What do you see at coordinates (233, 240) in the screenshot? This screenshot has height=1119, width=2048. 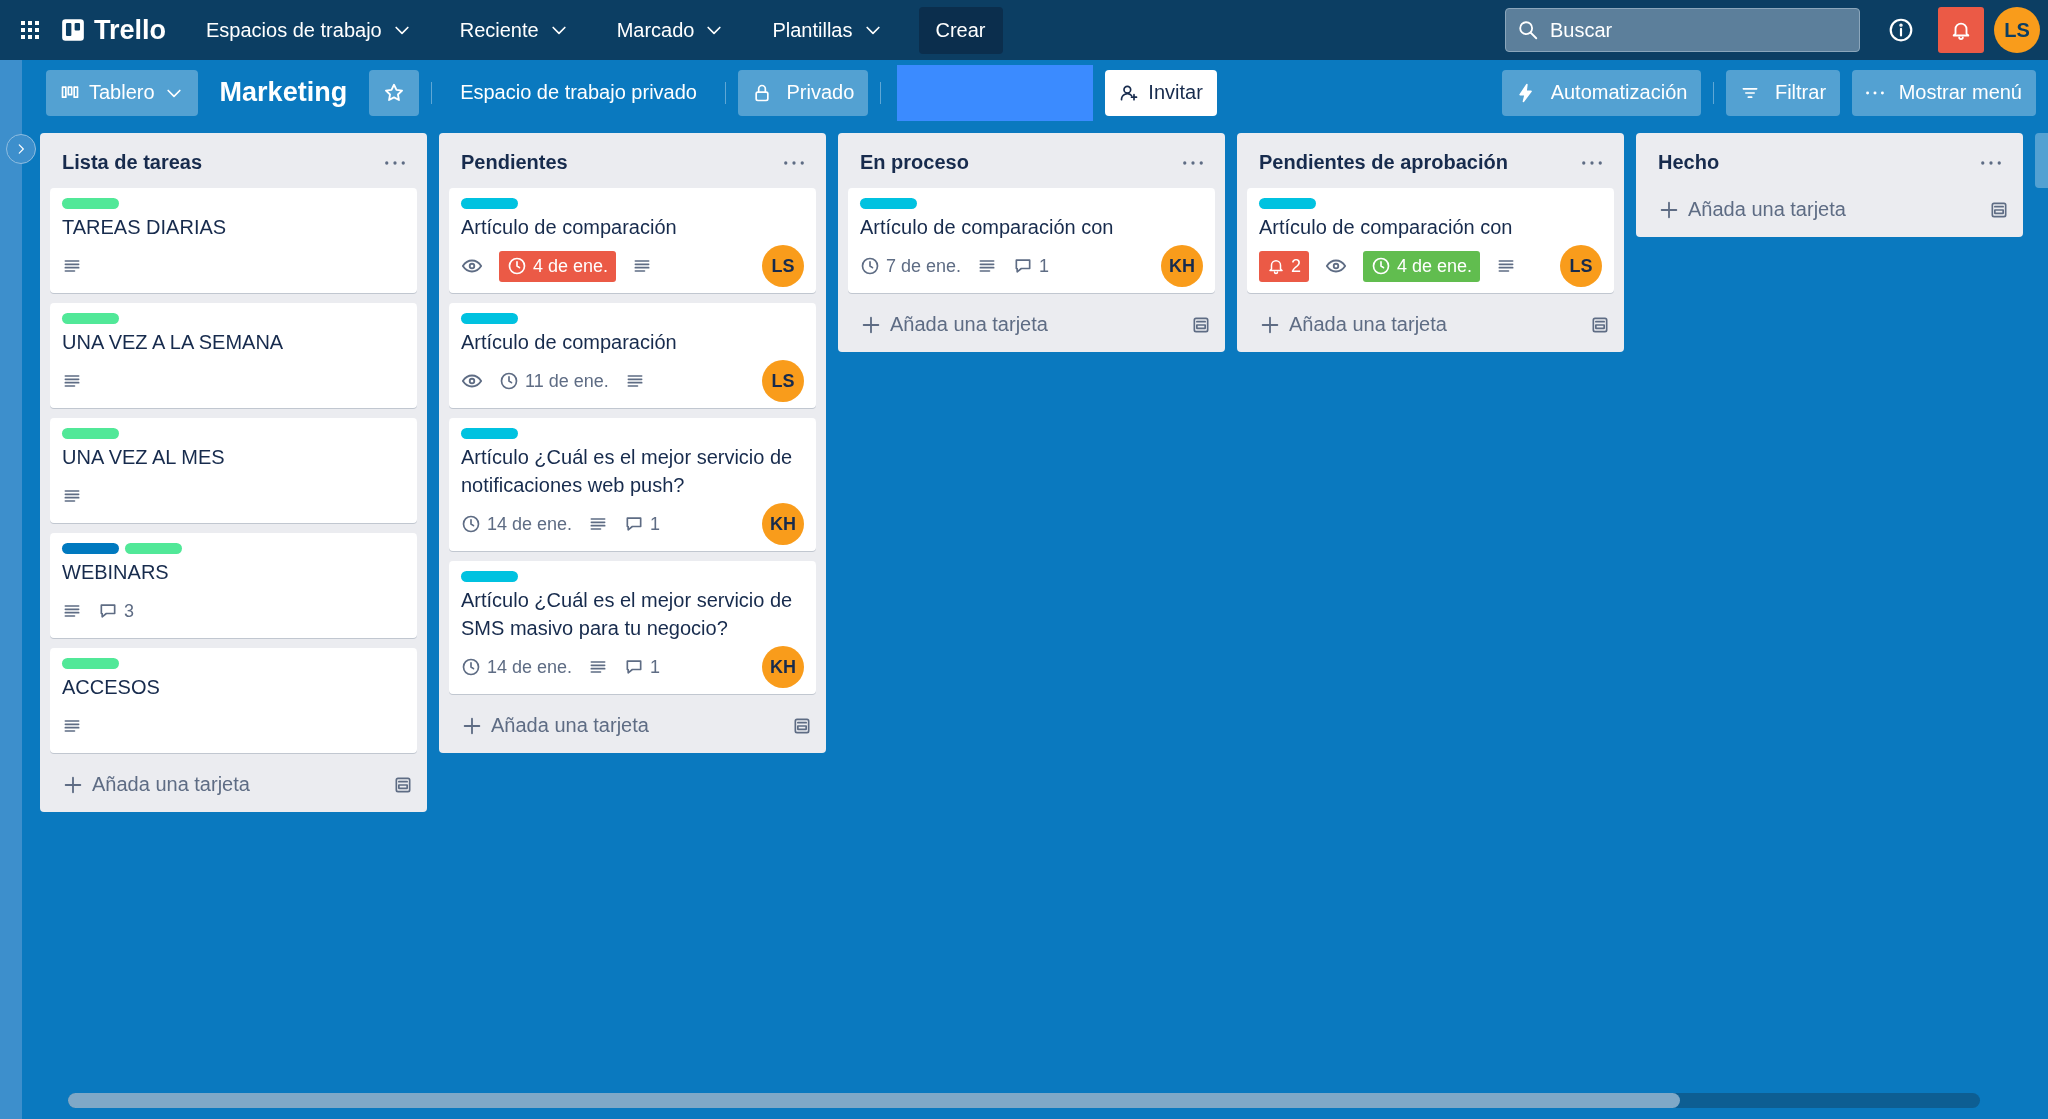 I see `card: TAREAS DIARIAS` at bounding box center [233, 240].